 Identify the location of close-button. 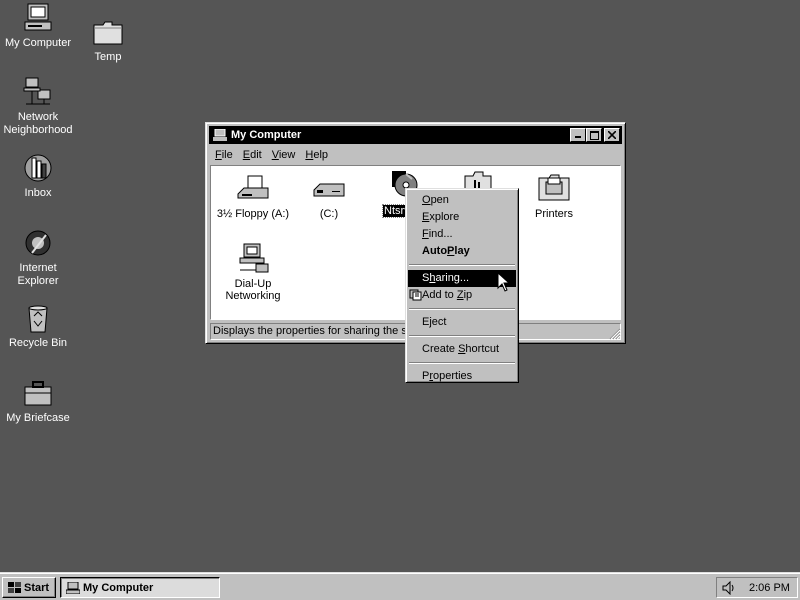
(612, 135).